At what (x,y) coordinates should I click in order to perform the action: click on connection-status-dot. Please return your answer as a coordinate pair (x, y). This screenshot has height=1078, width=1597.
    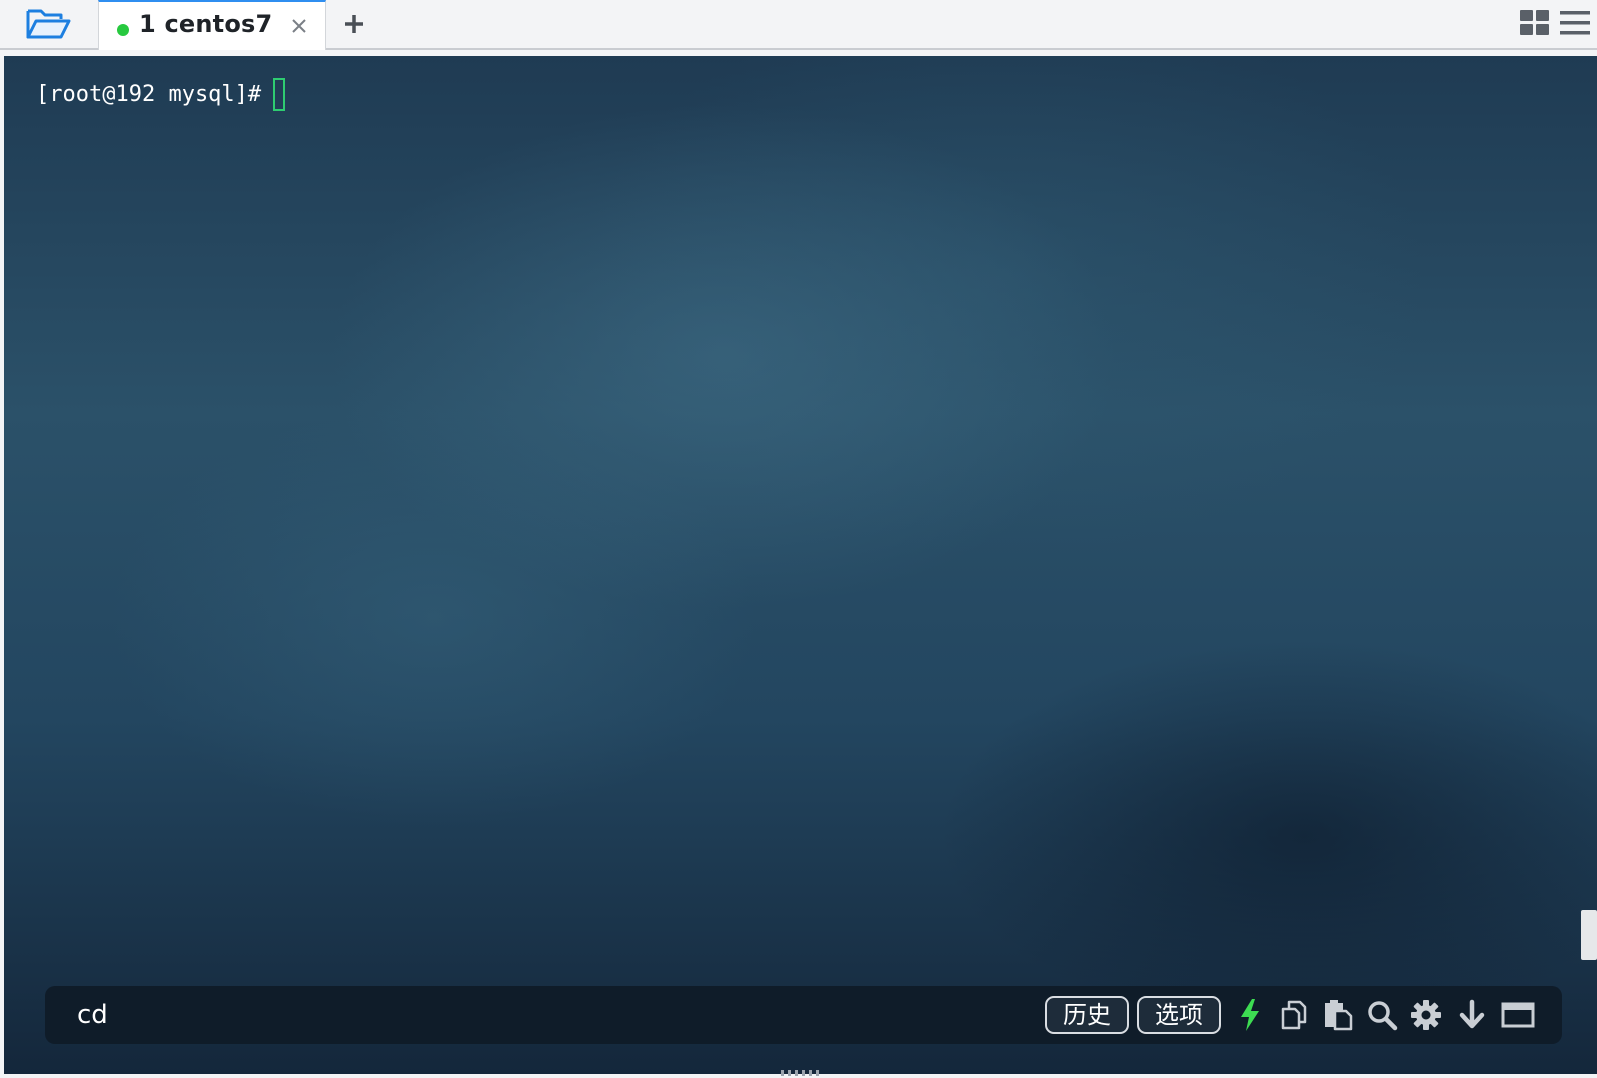
    Looking at the image, I should click on (123, 30).